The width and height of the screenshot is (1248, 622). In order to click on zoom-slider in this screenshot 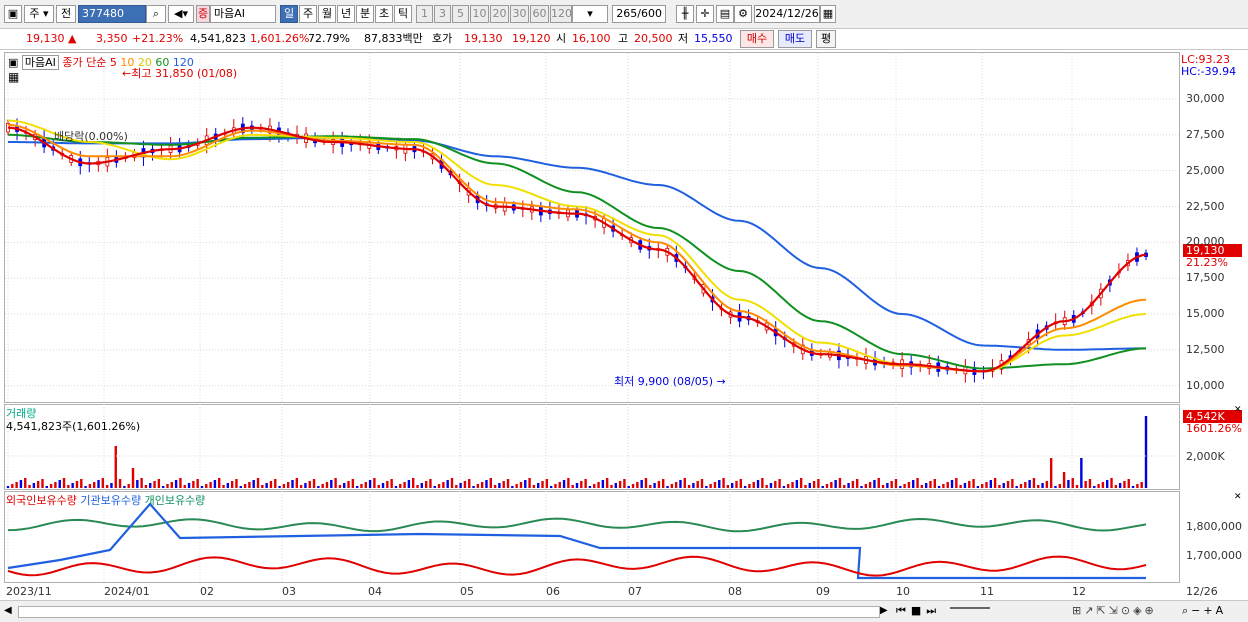, I will do `click(970, 611)`.